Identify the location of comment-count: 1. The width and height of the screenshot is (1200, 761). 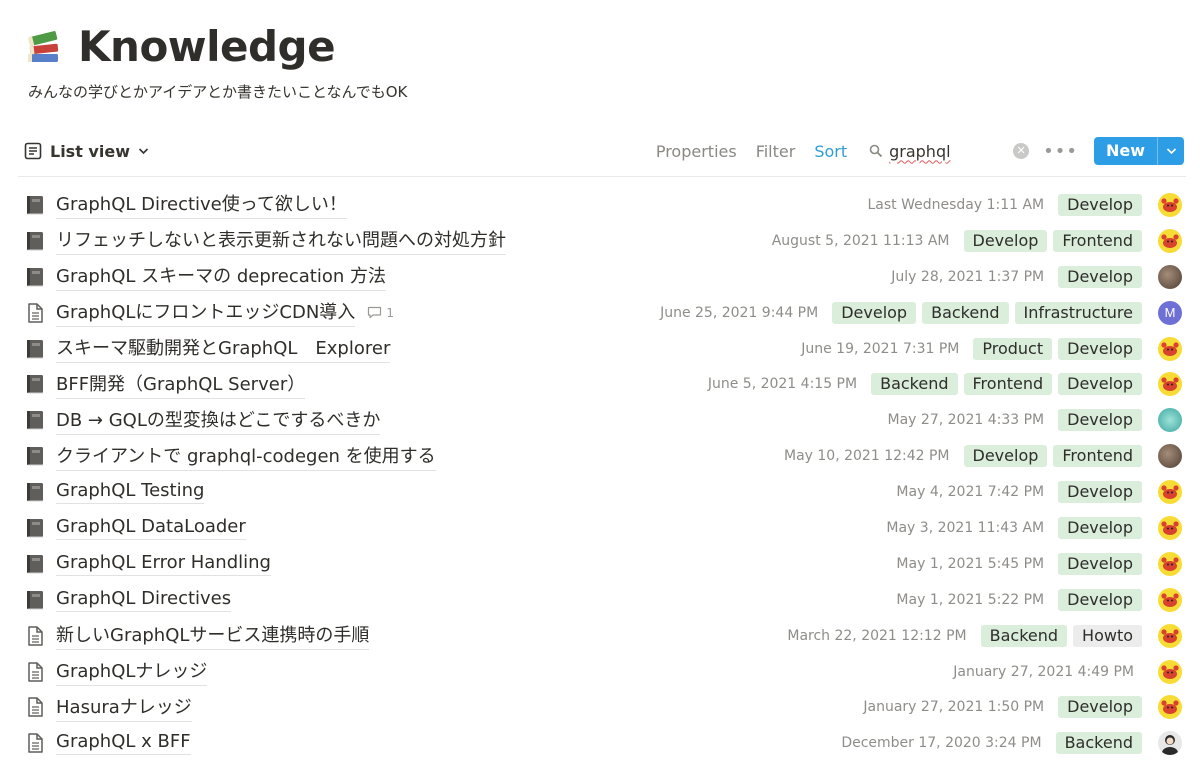
(380, 313).